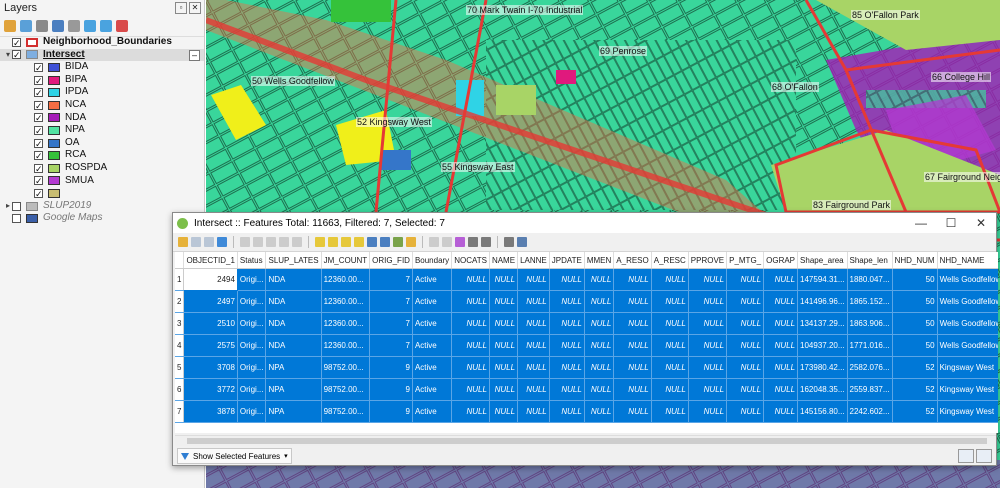  I want to click on table-cell: 7, so click(391, 279).